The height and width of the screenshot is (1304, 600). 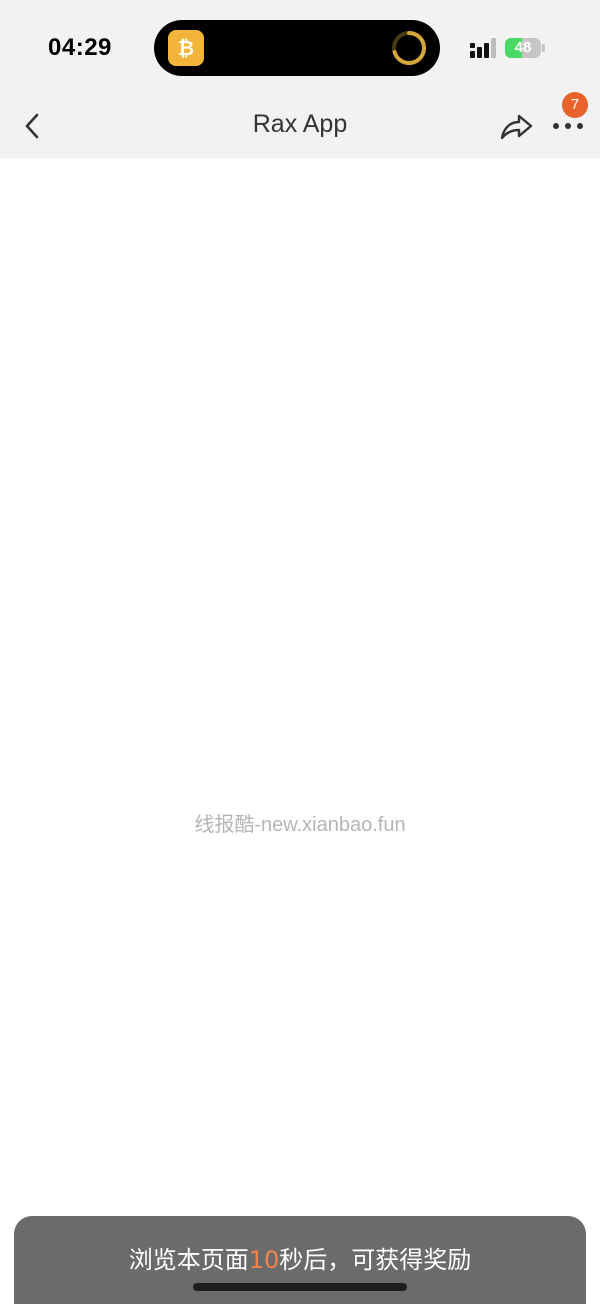 I want to click on page-title: Rax App, so click(x=300, y=124).